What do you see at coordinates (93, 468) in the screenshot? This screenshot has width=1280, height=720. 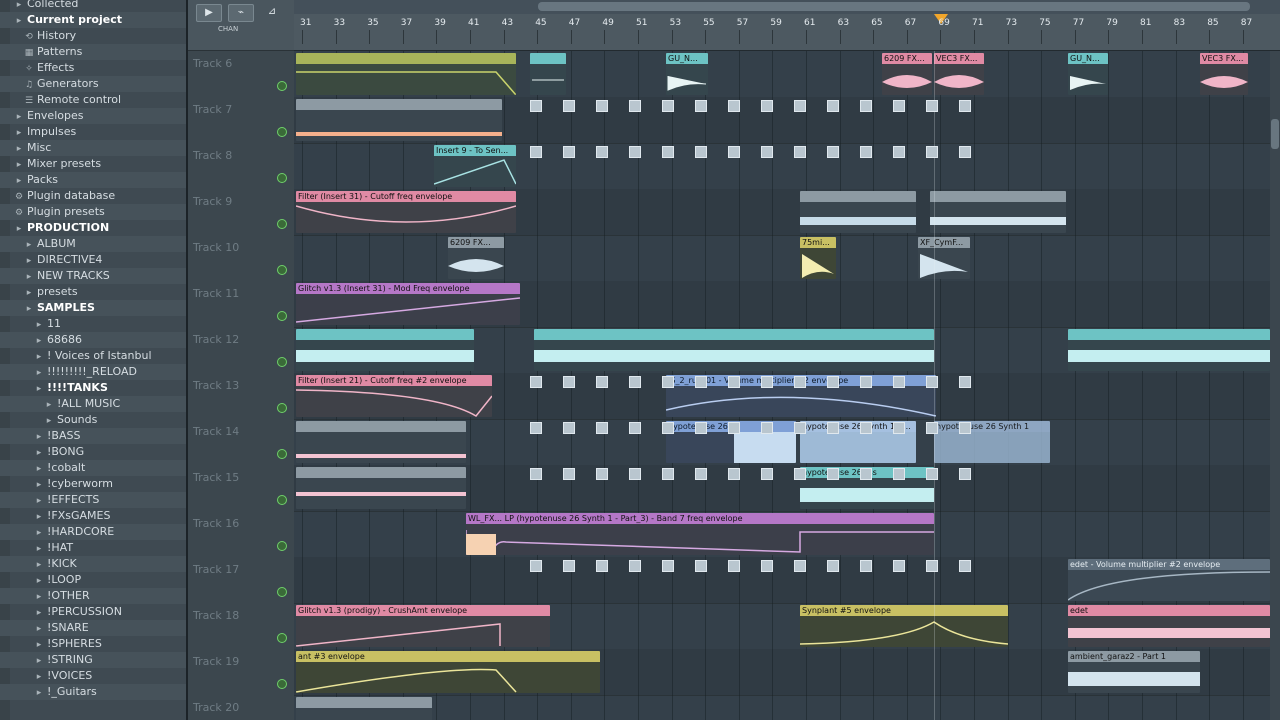 I see `browser-item: ▸ !cobalt` at bounding box center [93, 468].